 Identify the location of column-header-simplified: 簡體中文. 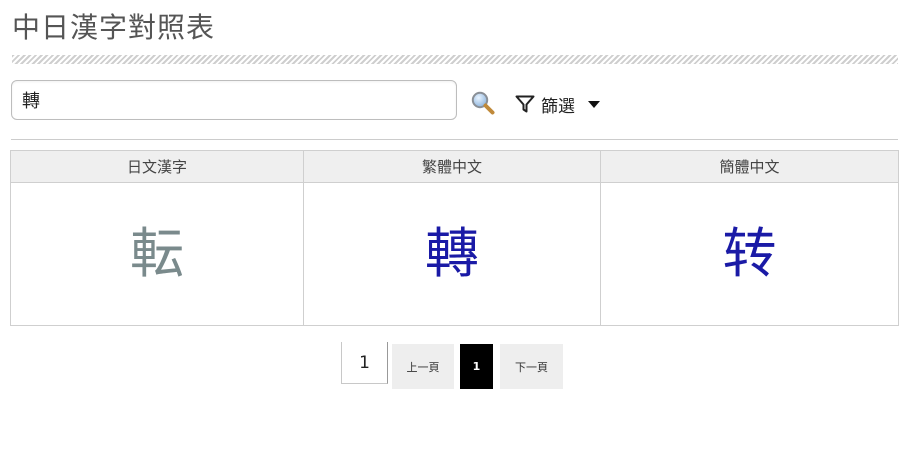
(749, 166).